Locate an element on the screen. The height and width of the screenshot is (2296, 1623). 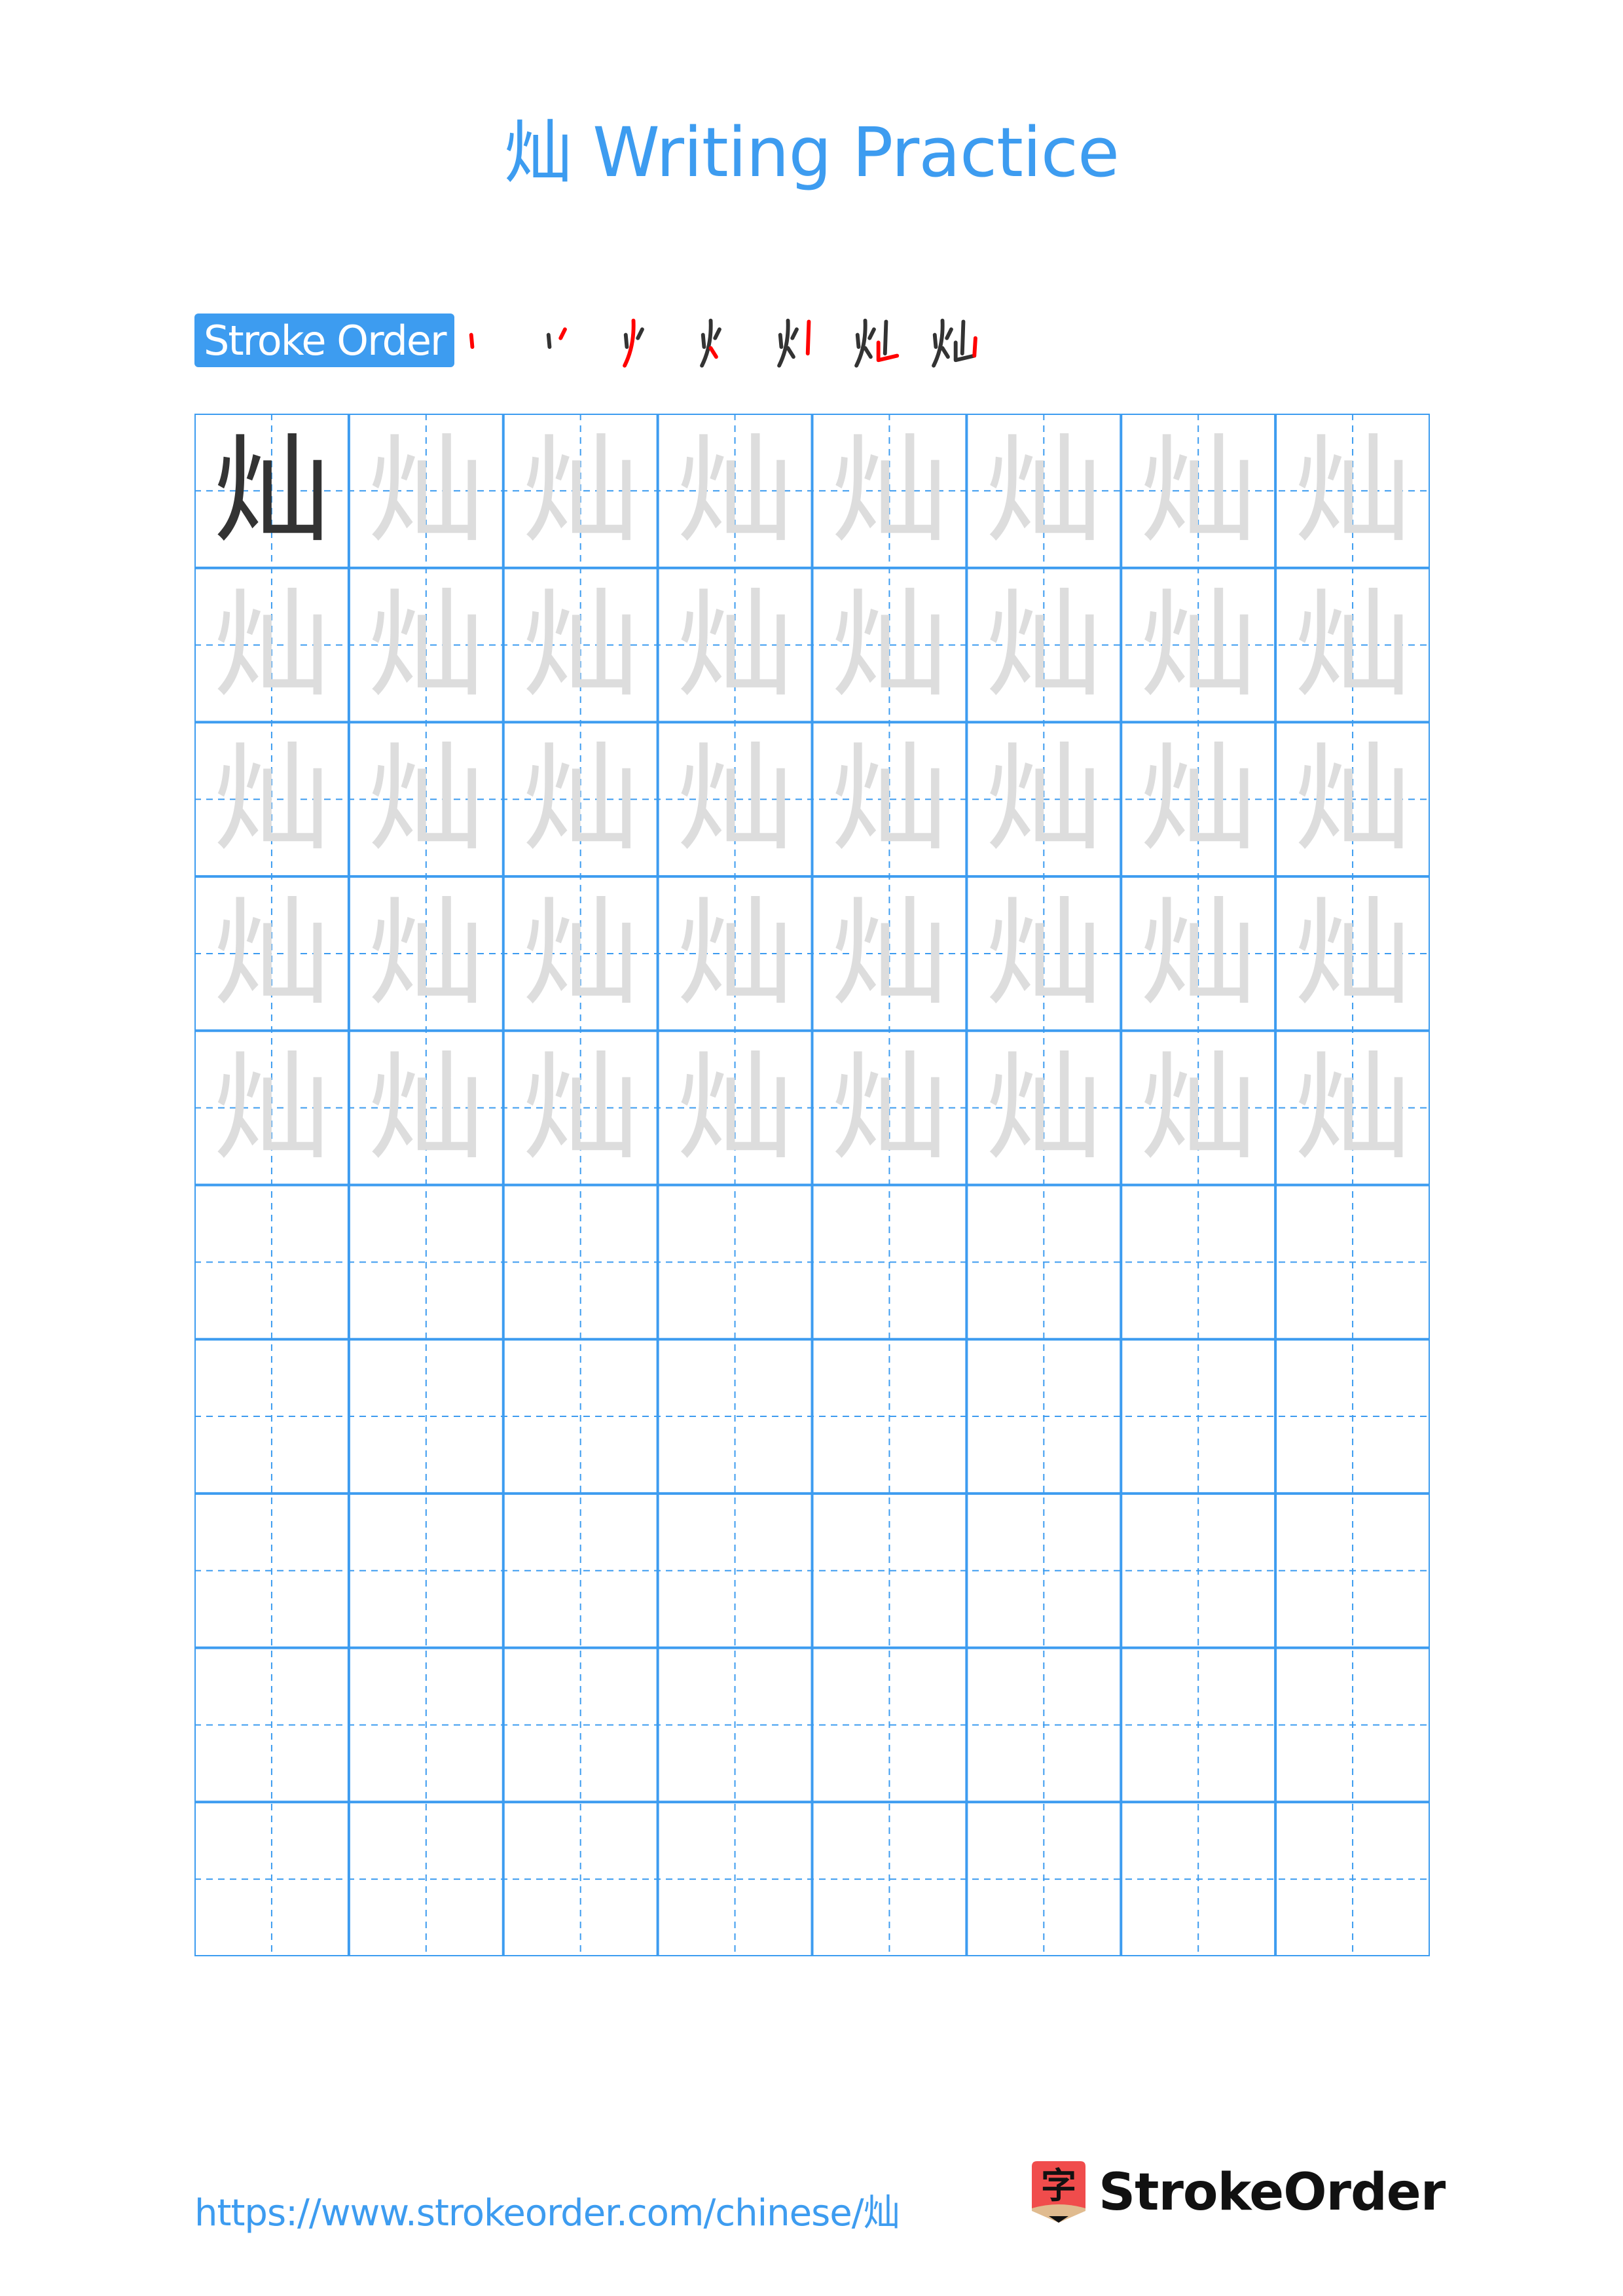
model-character: 灿 is located at coordinates (271, 490).